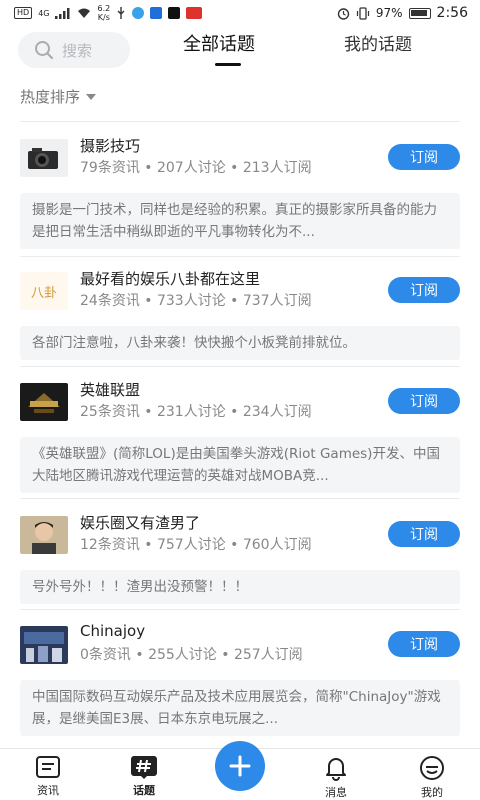 The height and width of the screenshot is (800, 480). What do you see at coordinates (44, 535) in the screenshot?
I see `topic-thumbnail-person` at bounding box center [44, 535].